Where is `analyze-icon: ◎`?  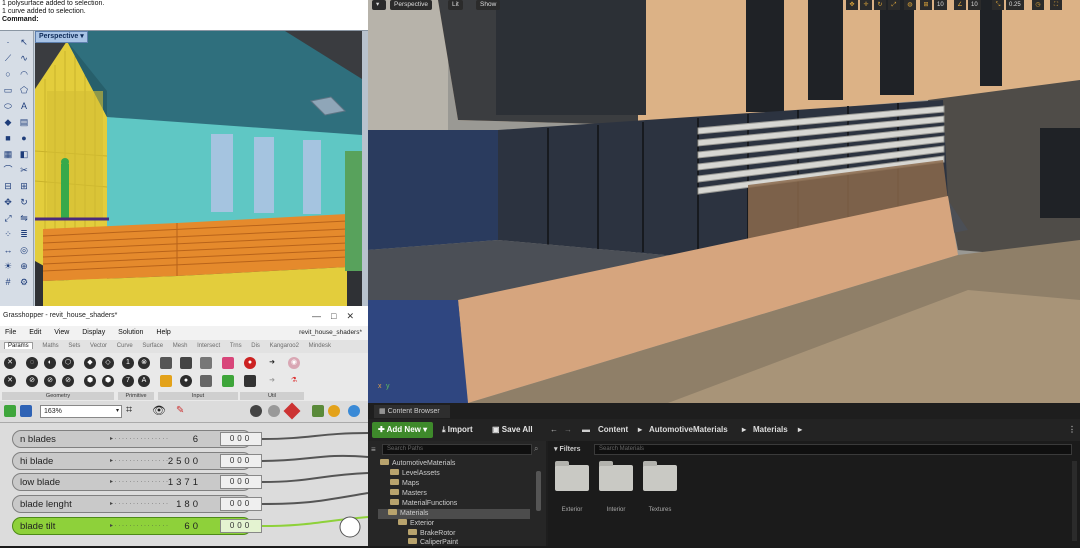
analyze-icon: ◎ is located at coordinates (24, 250).